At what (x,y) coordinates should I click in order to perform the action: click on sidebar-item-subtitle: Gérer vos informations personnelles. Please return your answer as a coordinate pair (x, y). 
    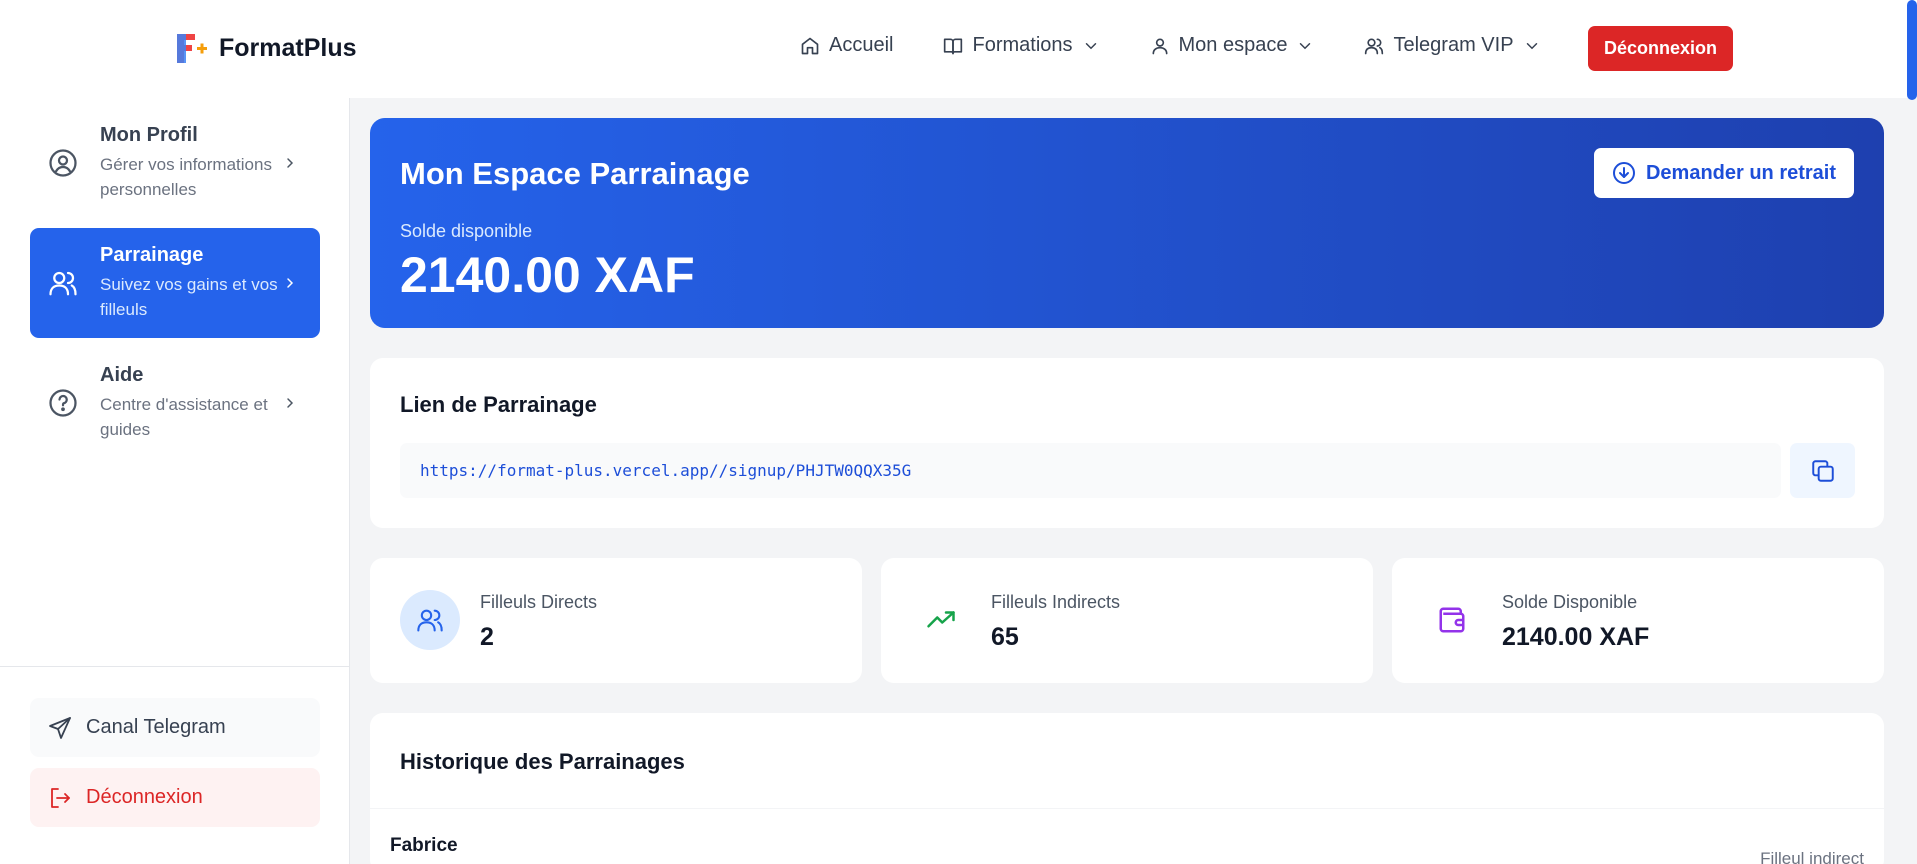
    Looking at the image, I should click on (186, 177).